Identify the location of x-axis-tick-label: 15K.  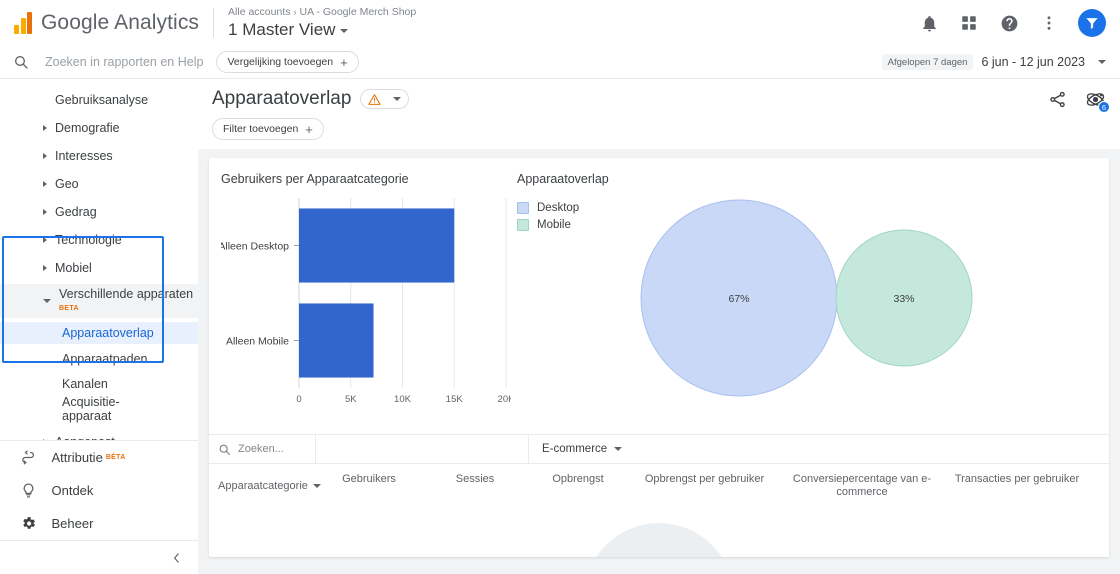
(455, 399).